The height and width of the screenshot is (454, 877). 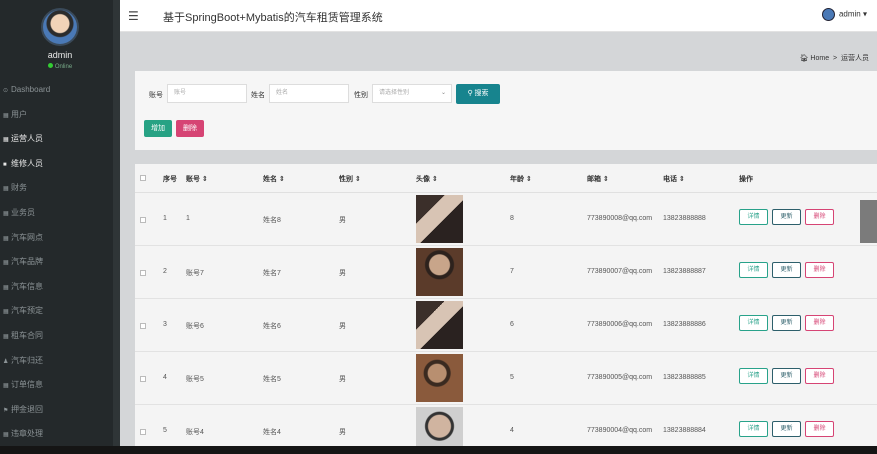 I want to click on sidebar-item: ▦ 租车合同, so click(x=60, y=336).